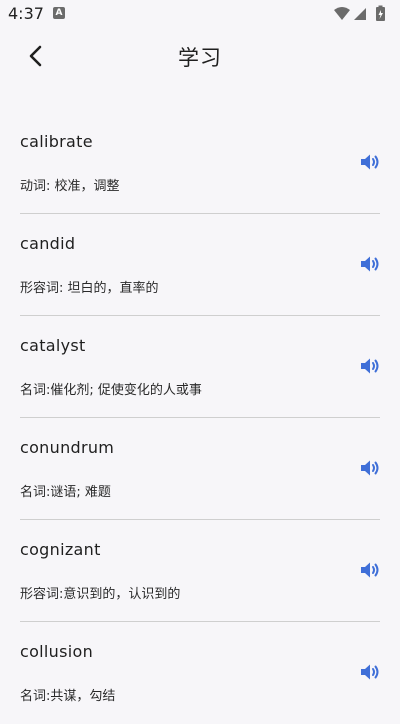  I want to click on wifi-icon, so click(342, 13).